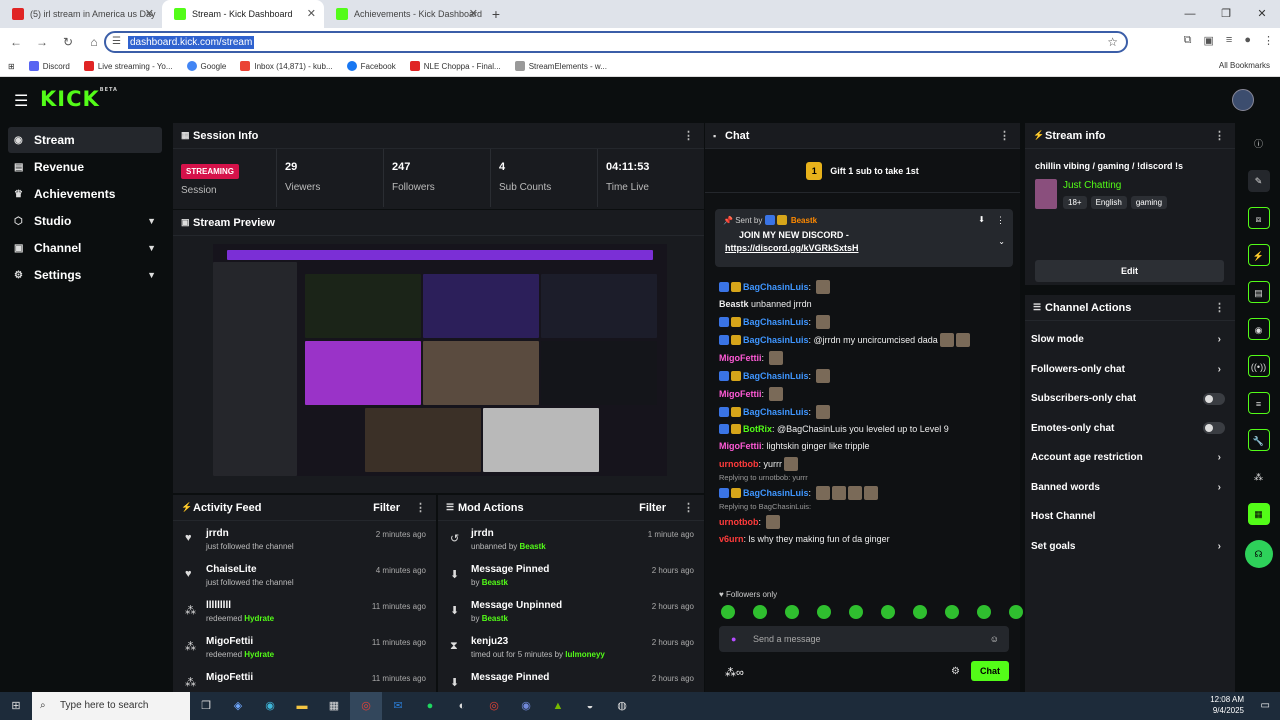 The image size is (1280, 720). Describe the element at coordinates (85, 275) in the screenshot. I see `sidebar-item-settings: ⚙ Settings ▼` at that location.